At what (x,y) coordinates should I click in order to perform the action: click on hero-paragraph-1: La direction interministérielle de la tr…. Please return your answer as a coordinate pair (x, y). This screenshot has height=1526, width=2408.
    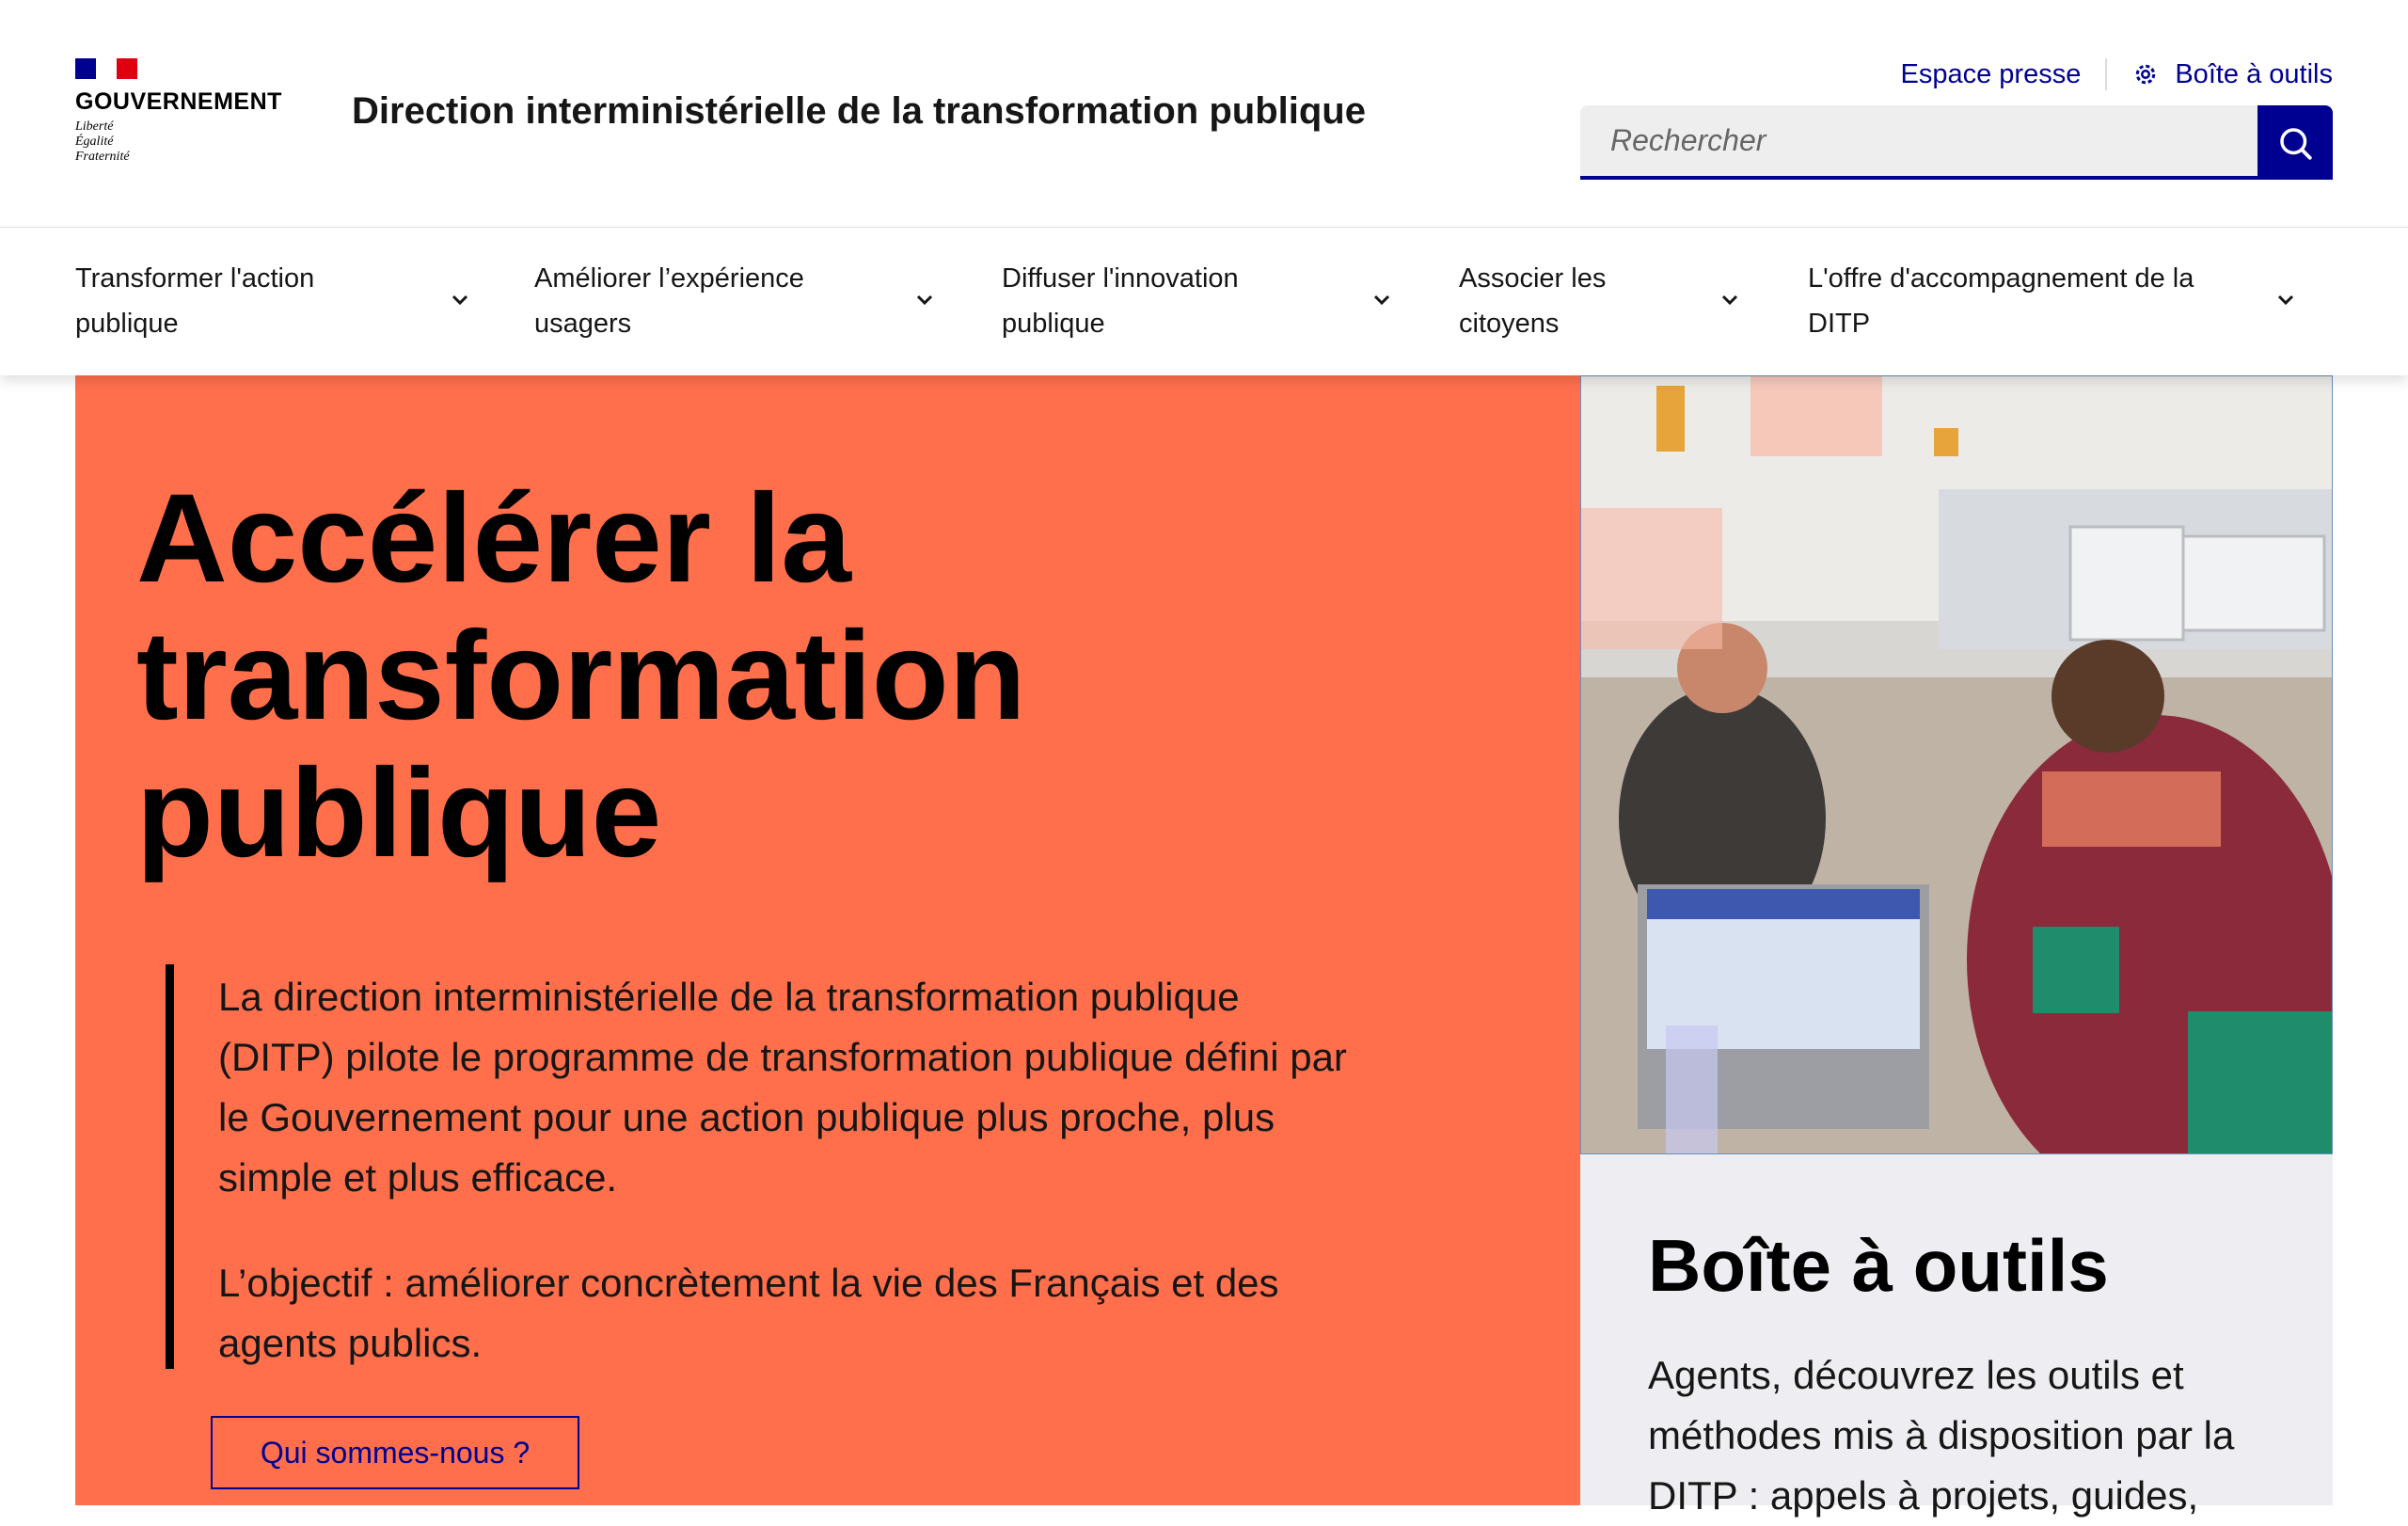
    Looking at the image, I should click on (783, 1087).